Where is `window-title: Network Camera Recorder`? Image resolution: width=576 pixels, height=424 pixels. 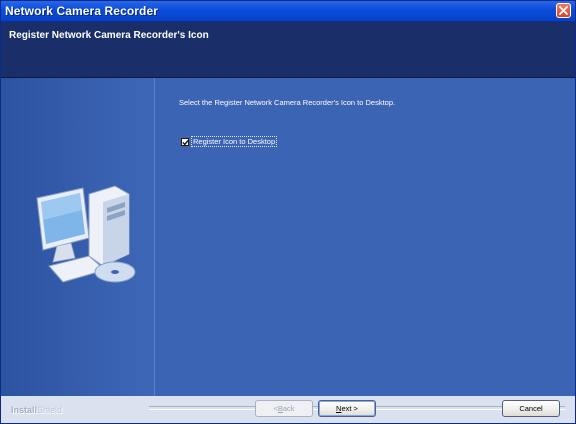 window-title: Network Camera Recorder is located at coordinates (82, 11).